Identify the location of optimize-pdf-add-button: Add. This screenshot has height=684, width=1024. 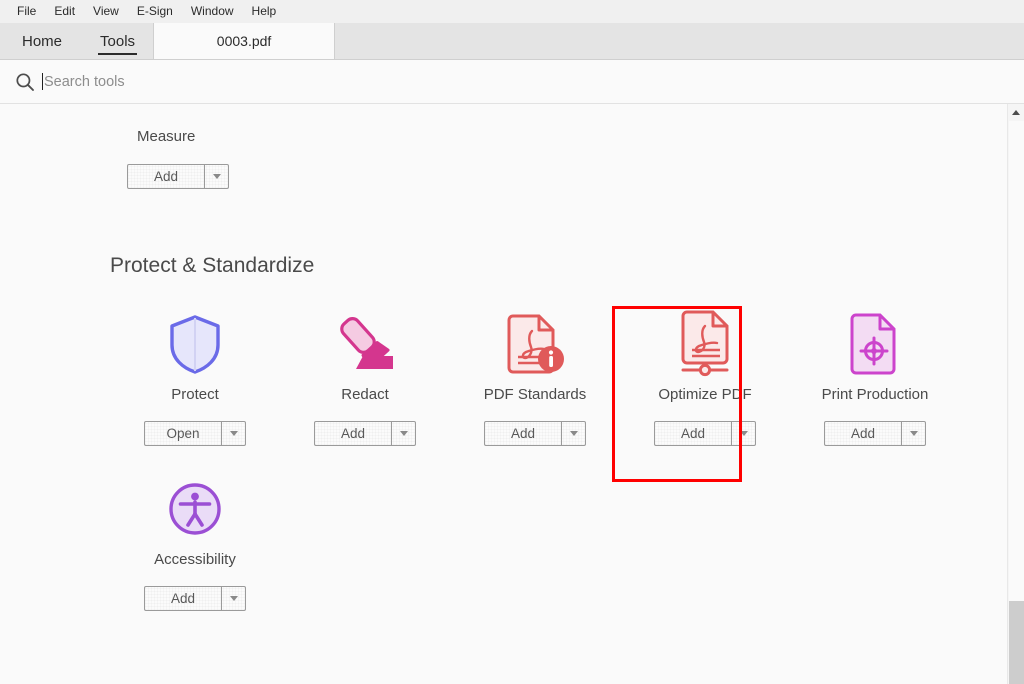
(693, 433).